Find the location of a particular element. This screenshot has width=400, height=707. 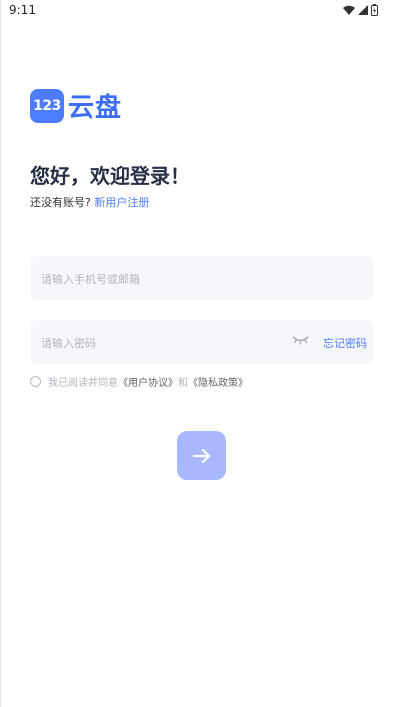

signal-icon is located at coordinates (363, 10).